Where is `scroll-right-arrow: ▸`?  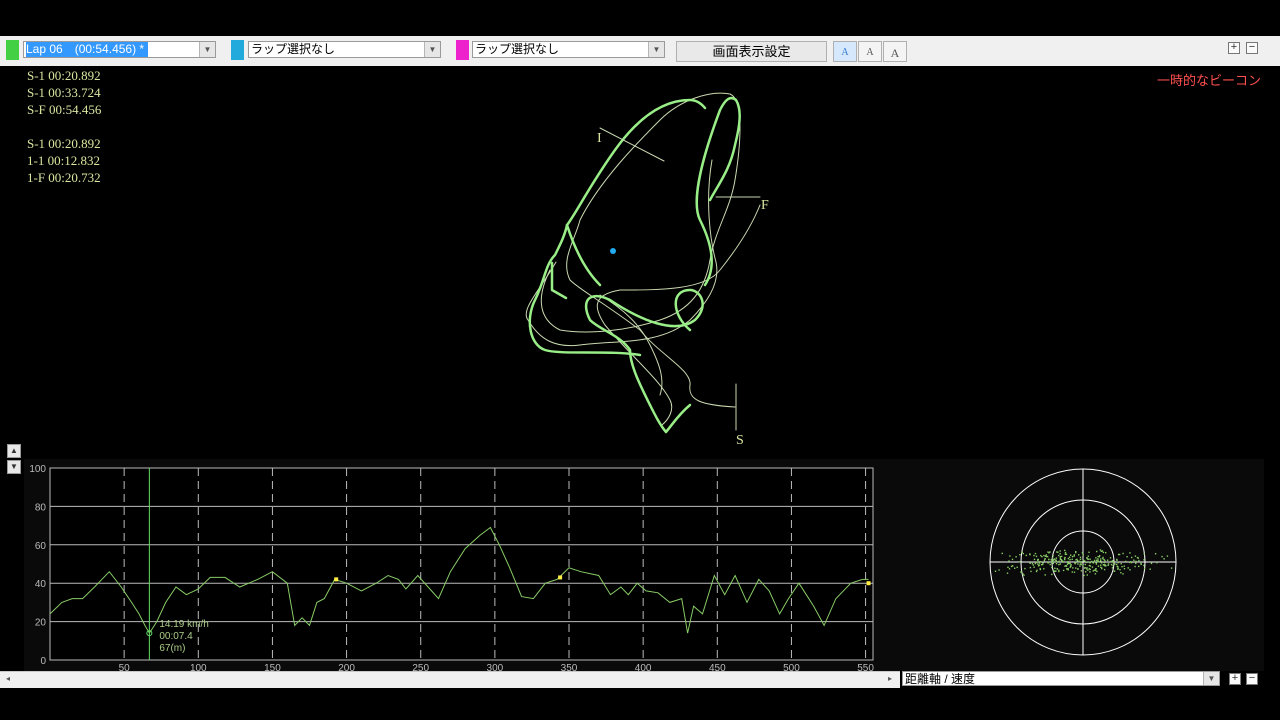
scroll-right-arrow: ▸ is located at coordinates (890, 678).